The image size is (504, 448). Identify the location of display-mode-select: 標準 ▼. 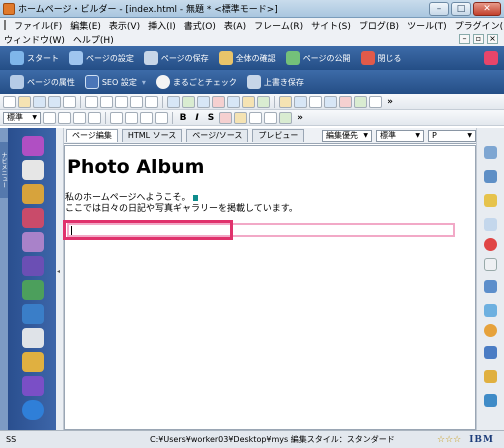
(400, 135).